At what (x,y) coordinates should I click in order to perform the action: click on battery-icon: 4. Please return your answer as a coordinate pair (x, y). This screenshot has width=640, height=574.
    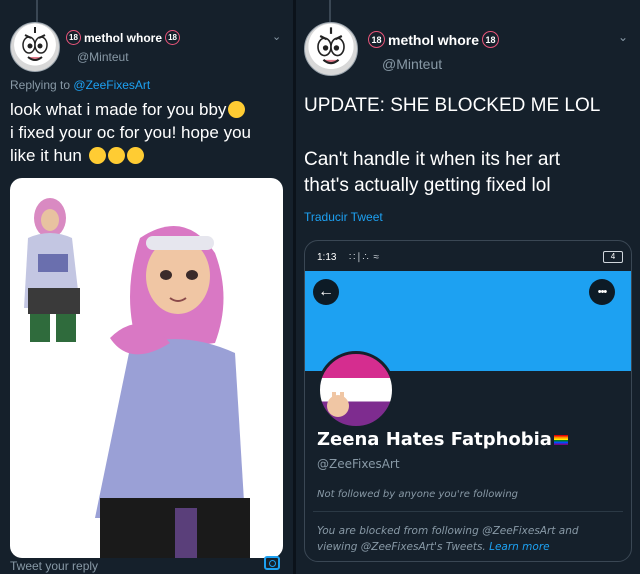
    Looking at the image, I should click on (613, 257).